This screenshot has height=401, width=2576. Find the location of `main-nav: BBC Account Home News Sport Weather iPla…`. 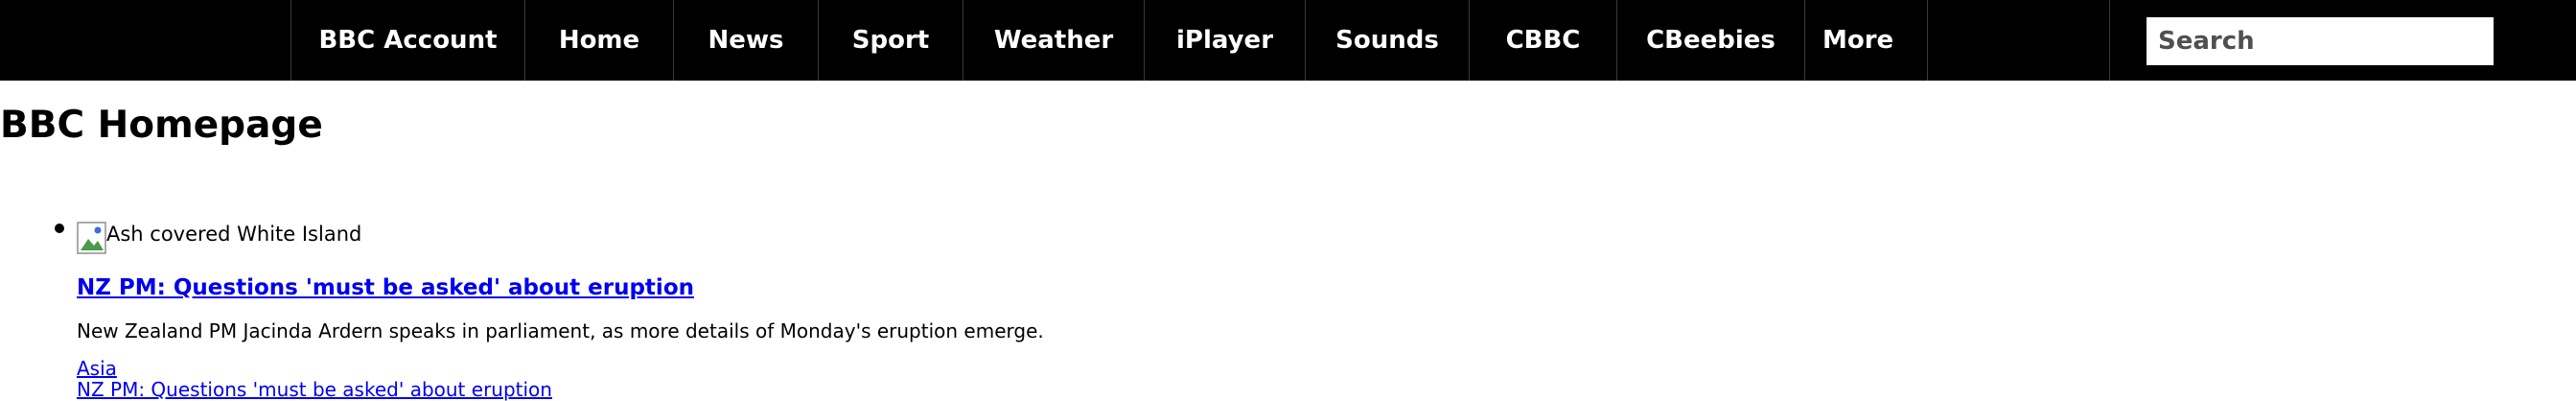

main-nav: BBC Account Home News Sport Weather iPla… is located at coordinates (1109, 40).